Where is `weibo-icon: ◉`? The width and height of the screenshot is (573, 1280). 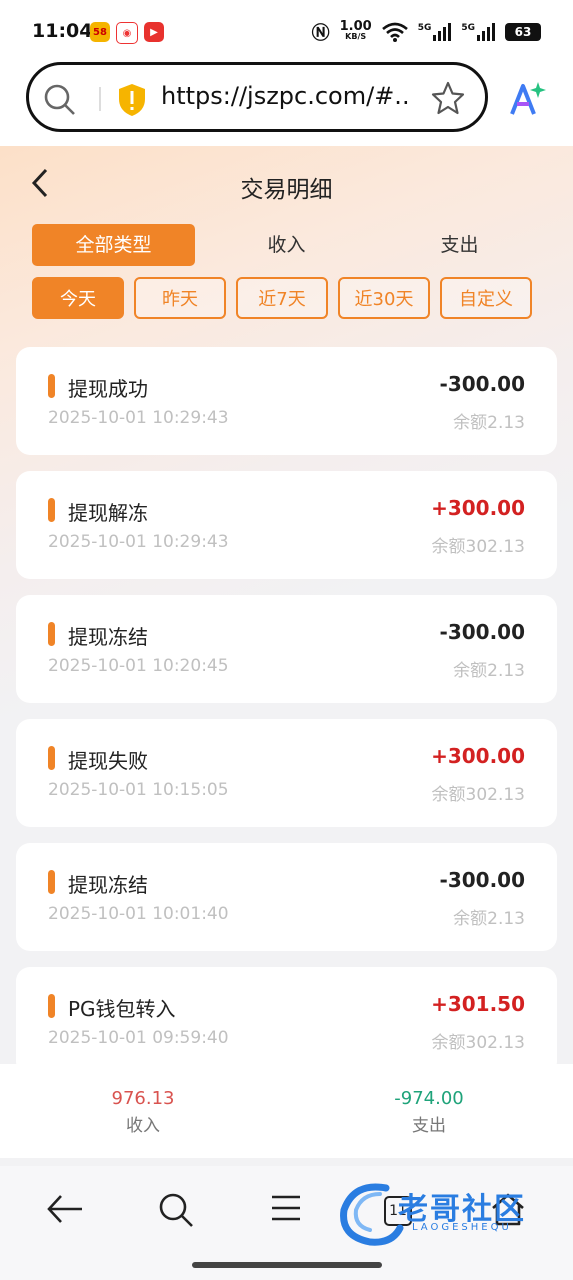 weibo-icon: ◉ is located at coordinates (127, 33).